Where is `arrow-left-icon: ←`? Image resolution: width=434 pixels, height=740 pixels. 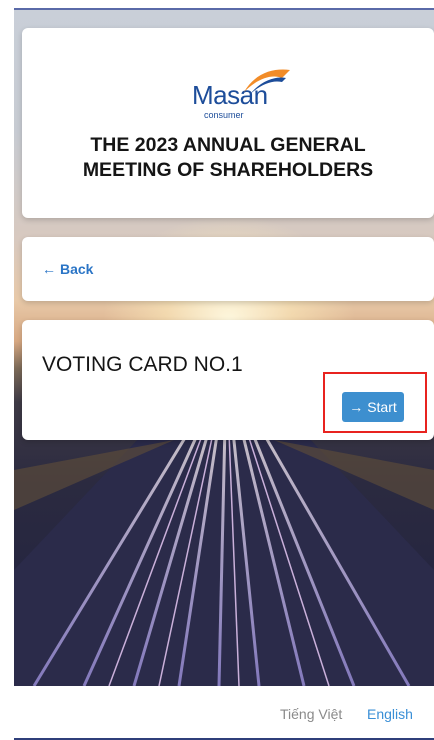 arrow-left-icon: ← is located at coordinates (49, 269).